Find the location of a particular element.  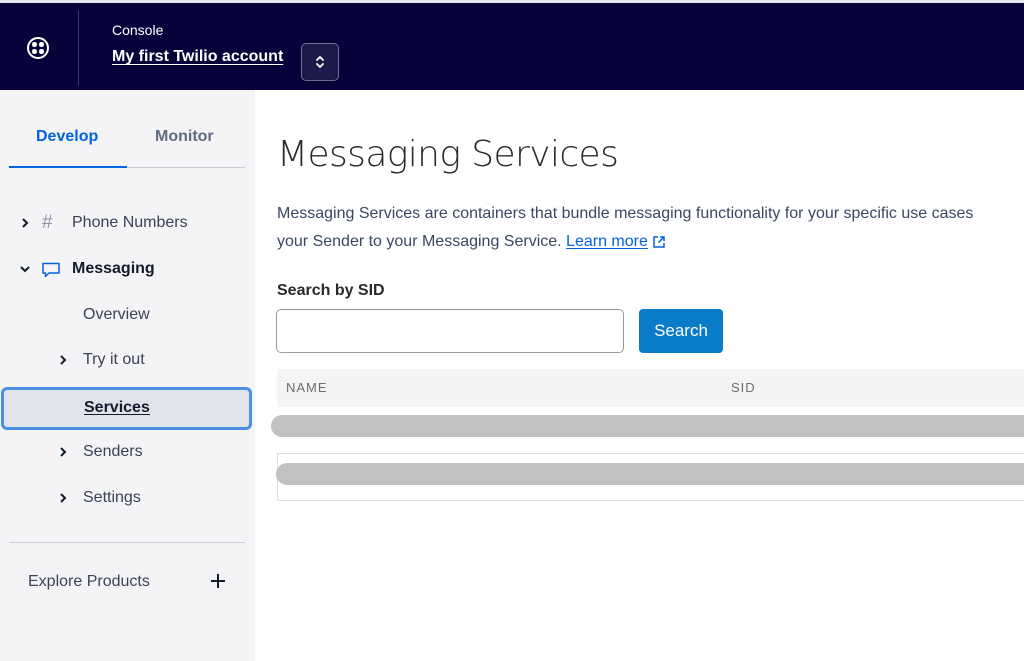

sidebar-item-messaging: Messaging is located at coordinates (127, 269).